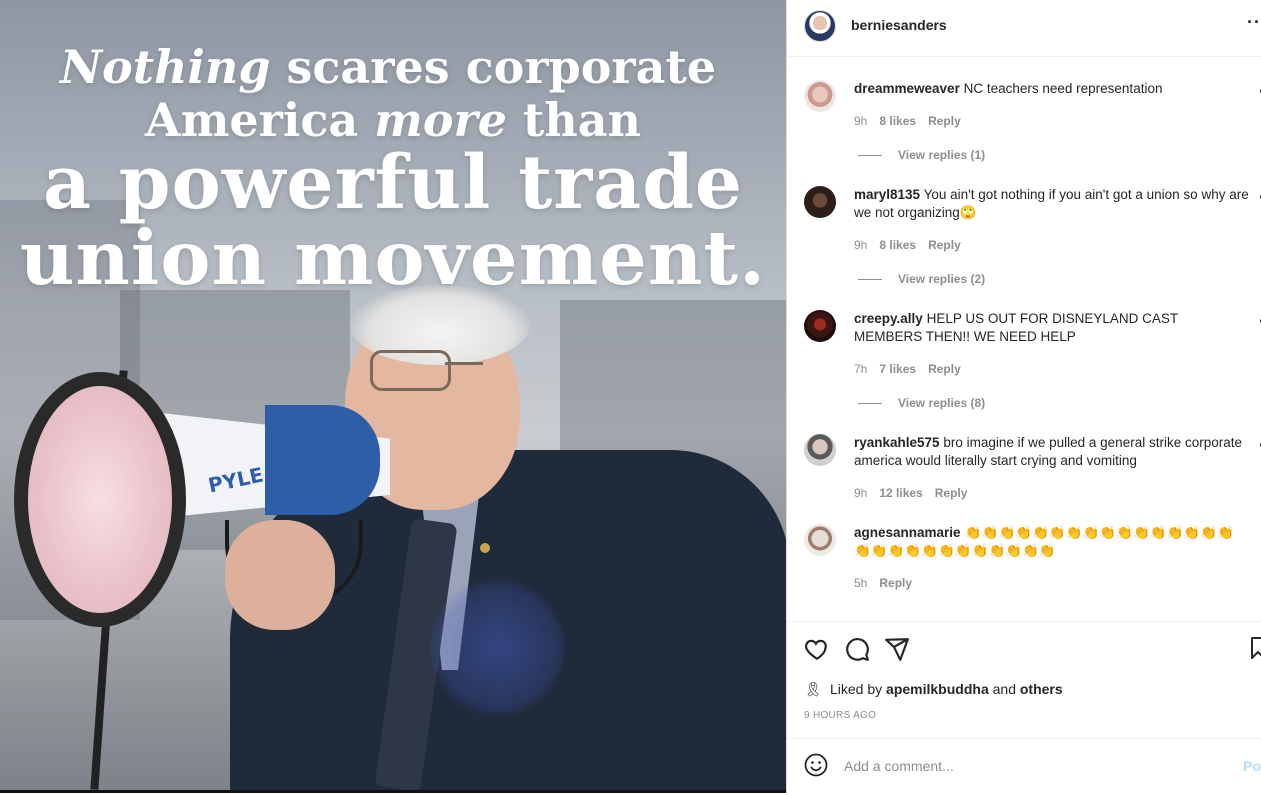  Describe the element at coordinates (322, 460) in the screenshot. I see `megaphone-band` at that location.